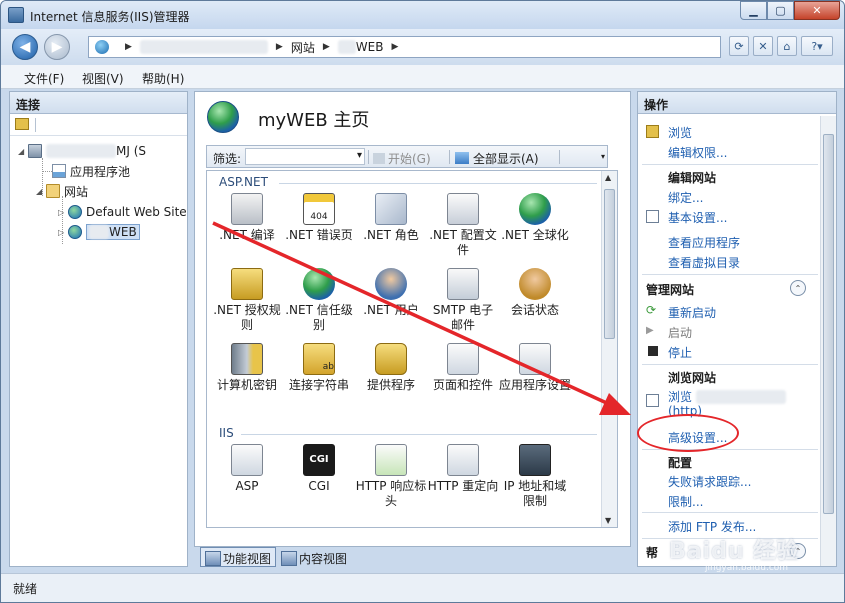  What do you see at coordinates (62, 191) in the screenshot?
I see `tree-sites: ◢ 网站` at bounding box center [62, 191].